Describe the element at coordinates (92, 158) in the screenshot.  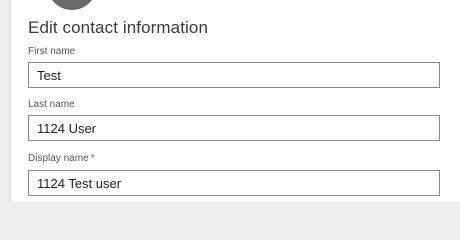
I see `required-marker: *` at that location.